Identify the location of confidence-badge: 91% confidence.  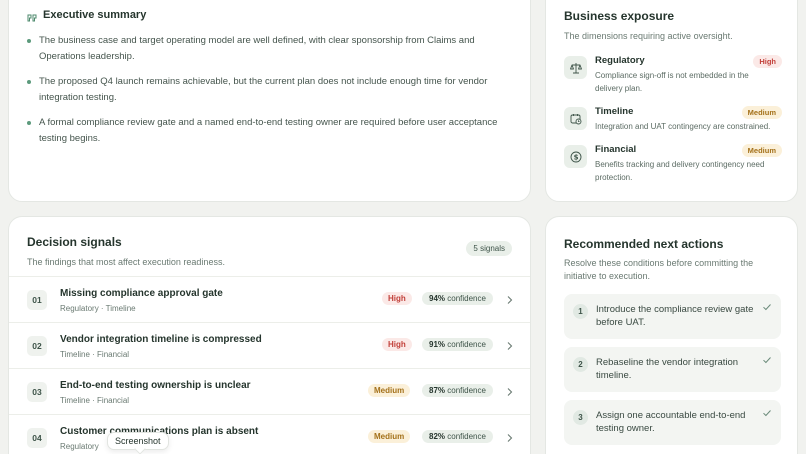
(457, 344).